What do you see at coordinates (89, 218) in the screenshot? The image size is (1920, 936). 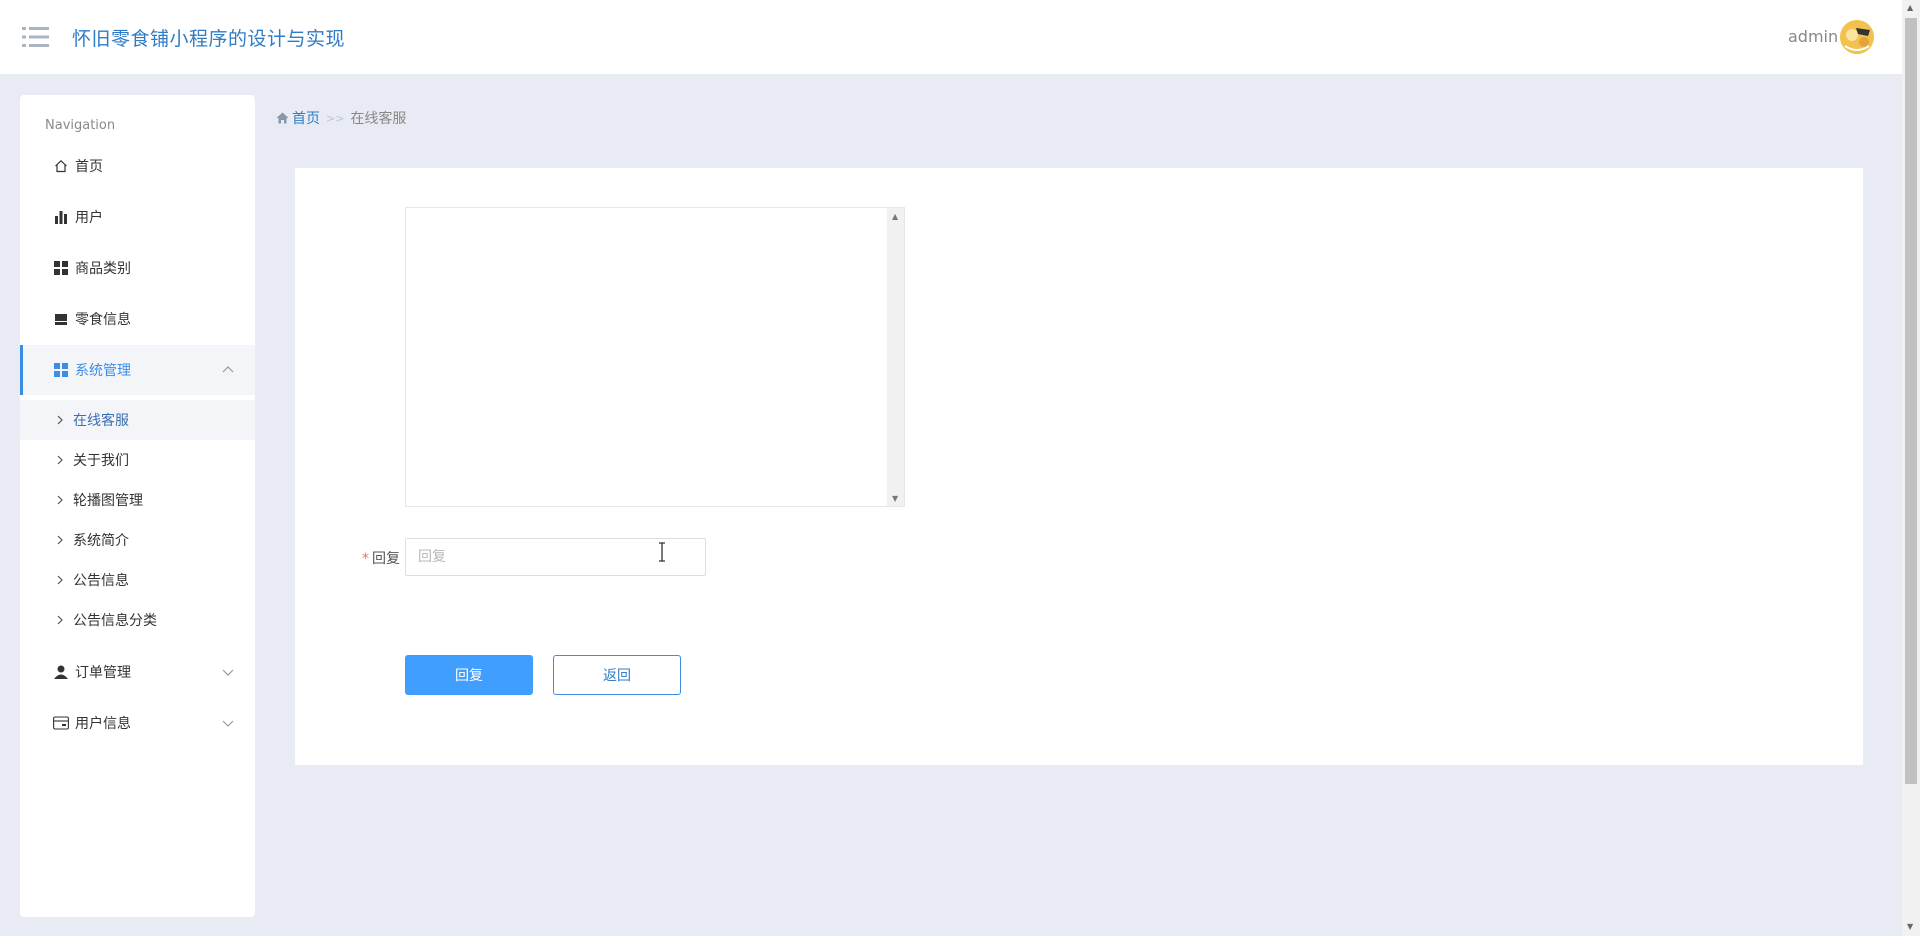 I see `sidebar-item-label: 用户` at bounding box center [89, 218].